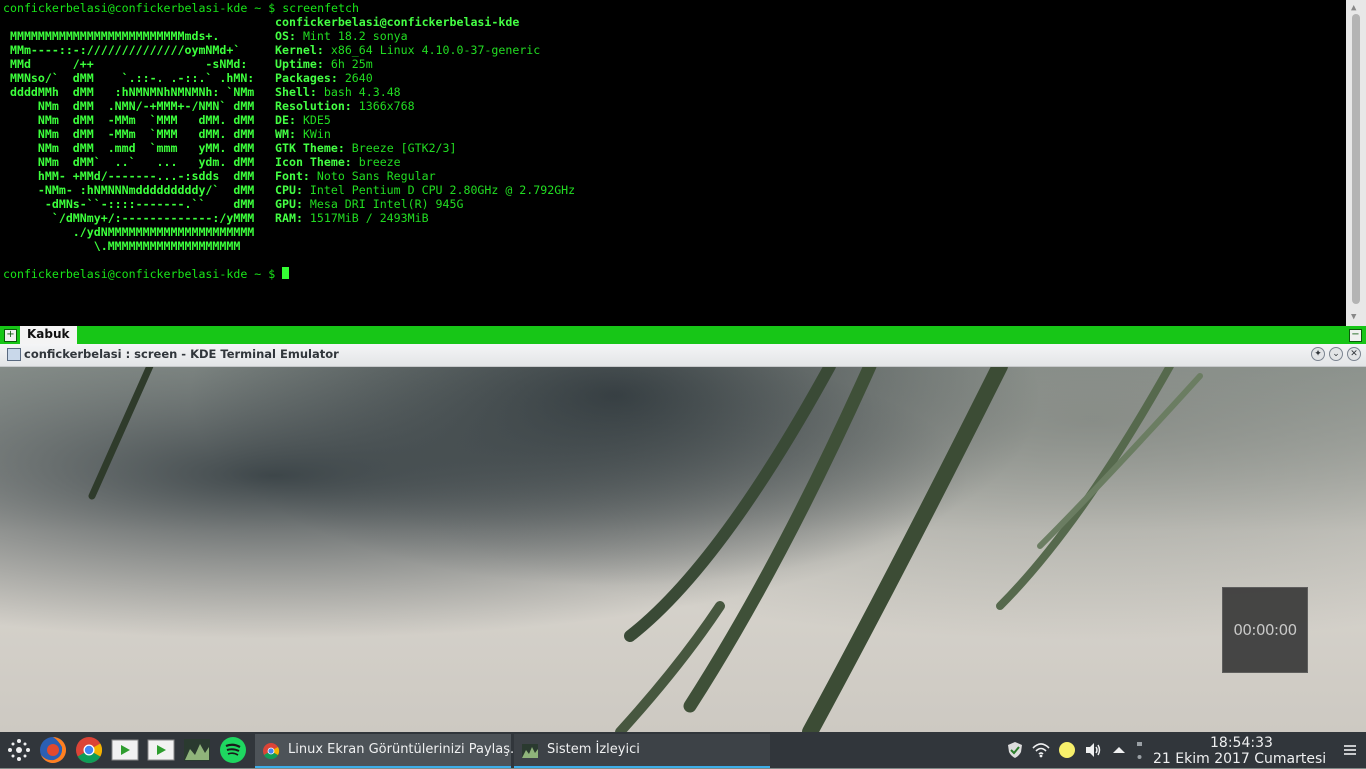 The width and height of the screenshot is (1366, 769). I want to click on scroll-down-icon: ▼, so click(1353, 317).